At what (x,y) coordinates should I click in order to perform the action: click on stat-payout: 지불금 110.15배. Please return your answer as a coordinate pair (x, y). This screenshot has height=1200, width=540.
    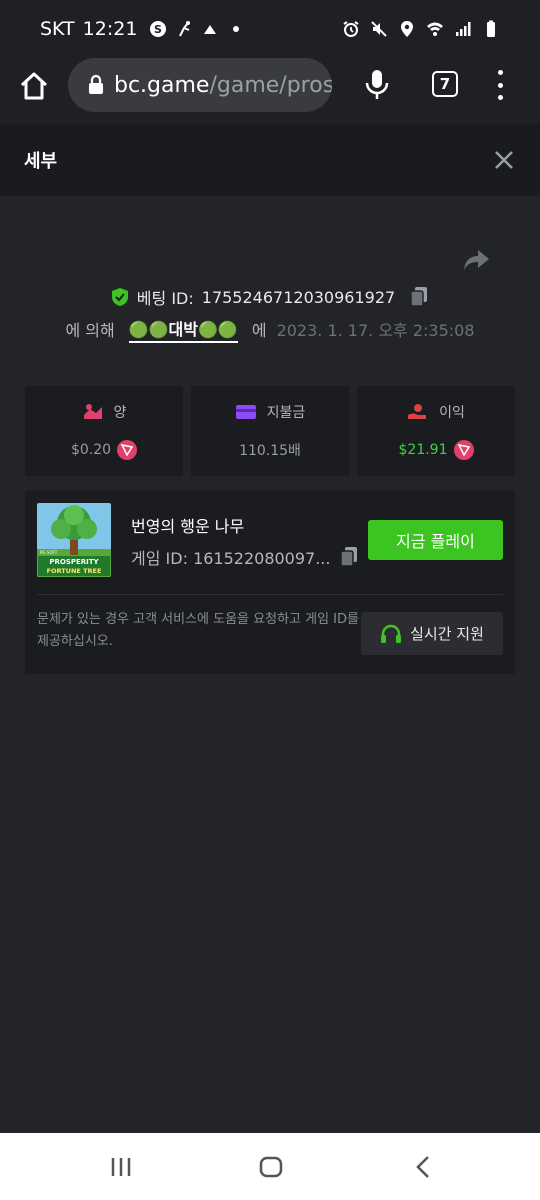
    Looking at the image, I should click on (270, 431).